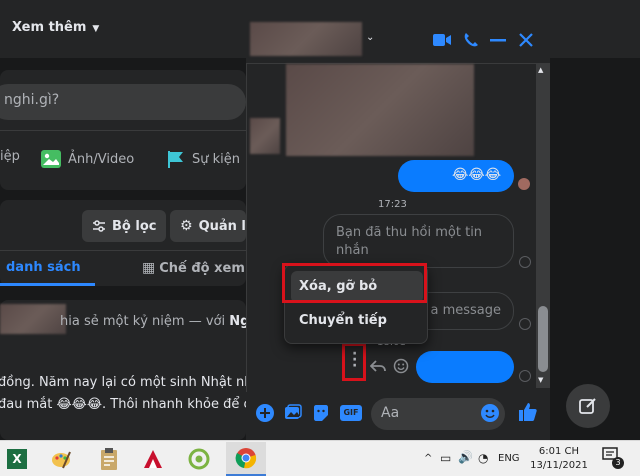 The height and width of the screenshot is (476, 640). What do you see at coordinates (483, 458) in the screenshot?
I see `wifi-icon: ◔` at bounding box center [483, 458].